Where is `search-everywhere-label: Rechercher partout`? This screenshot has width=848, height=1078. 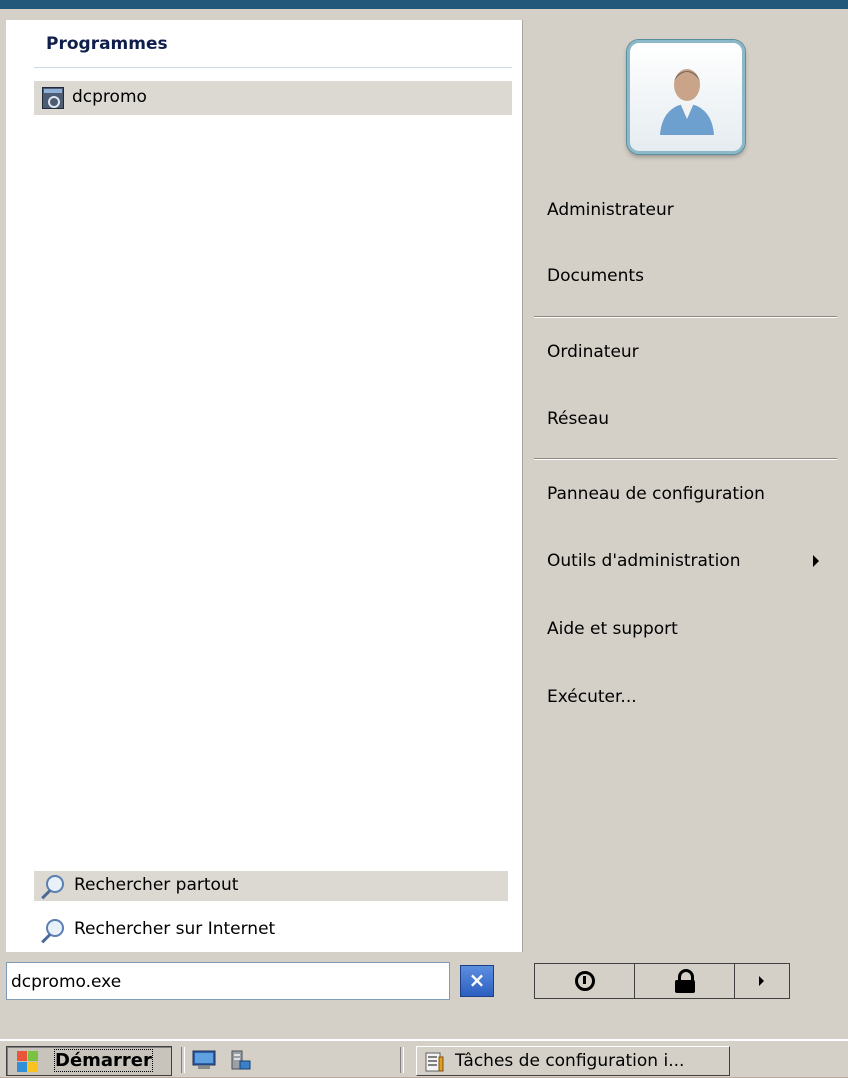 search-everywhere-label: Rechercher partout is located at coordinates (156, 885).